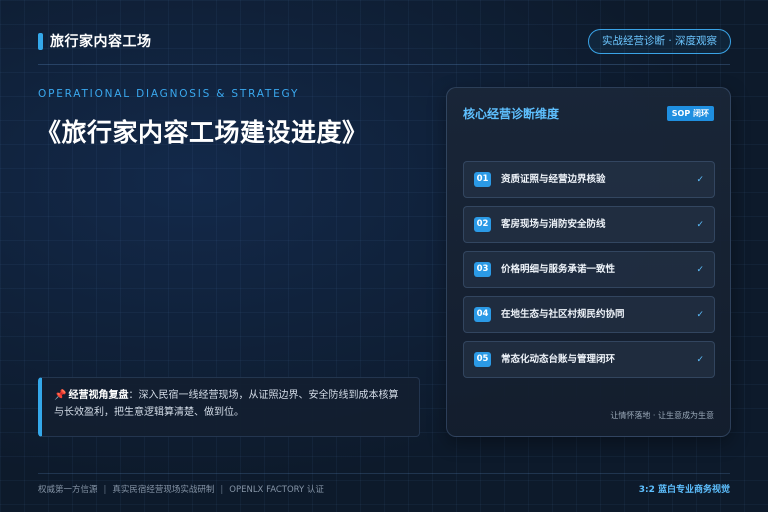 This screenshot has width=768, height=512. What do you see at coordinates (558, 359) in the screenshot?
I see `step-label: 常态化动态台账与管理闭环` at bounding box center [558, 359].